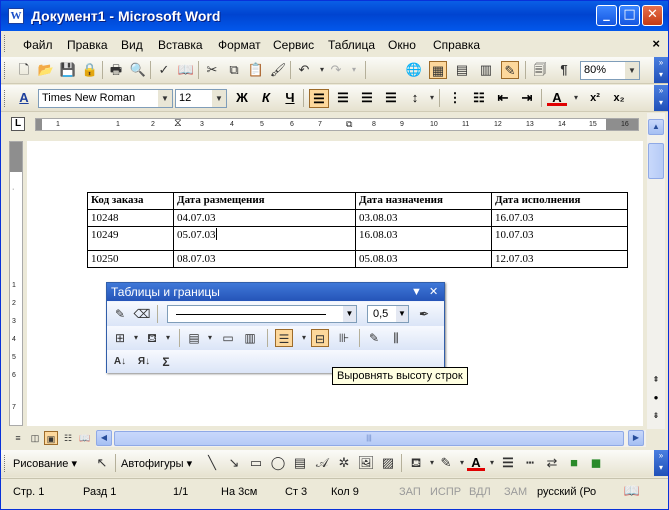 The image size is (669, 510). Describe the element at coordinates (423, 238) in the screenshot. I see `table-cell: 16.08.03` at that location.